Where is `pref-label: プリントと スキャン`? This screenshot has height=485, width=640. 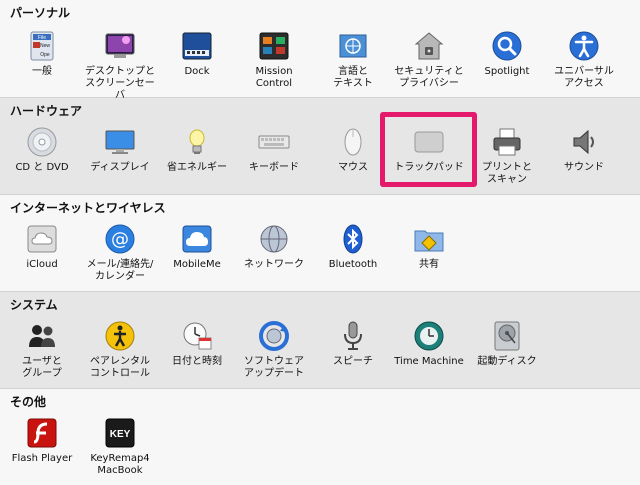 pref-label: プリントと スキャン is located at coordinates (507, 173).